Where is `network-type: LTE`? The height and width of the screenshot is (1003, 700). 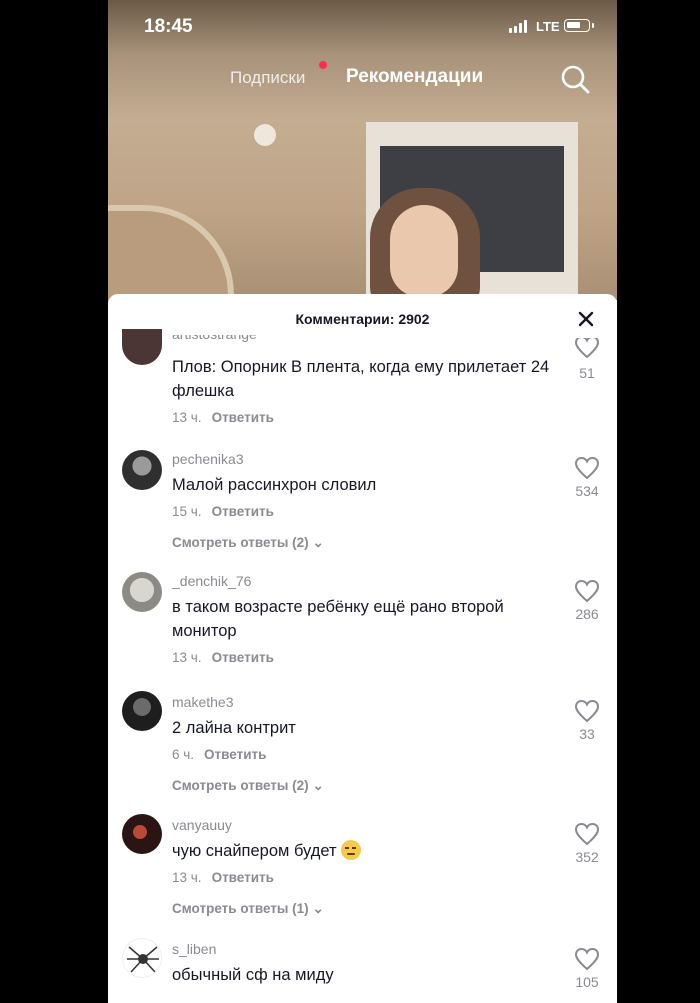
network-type: LTE is located at coordinates (548, 26).